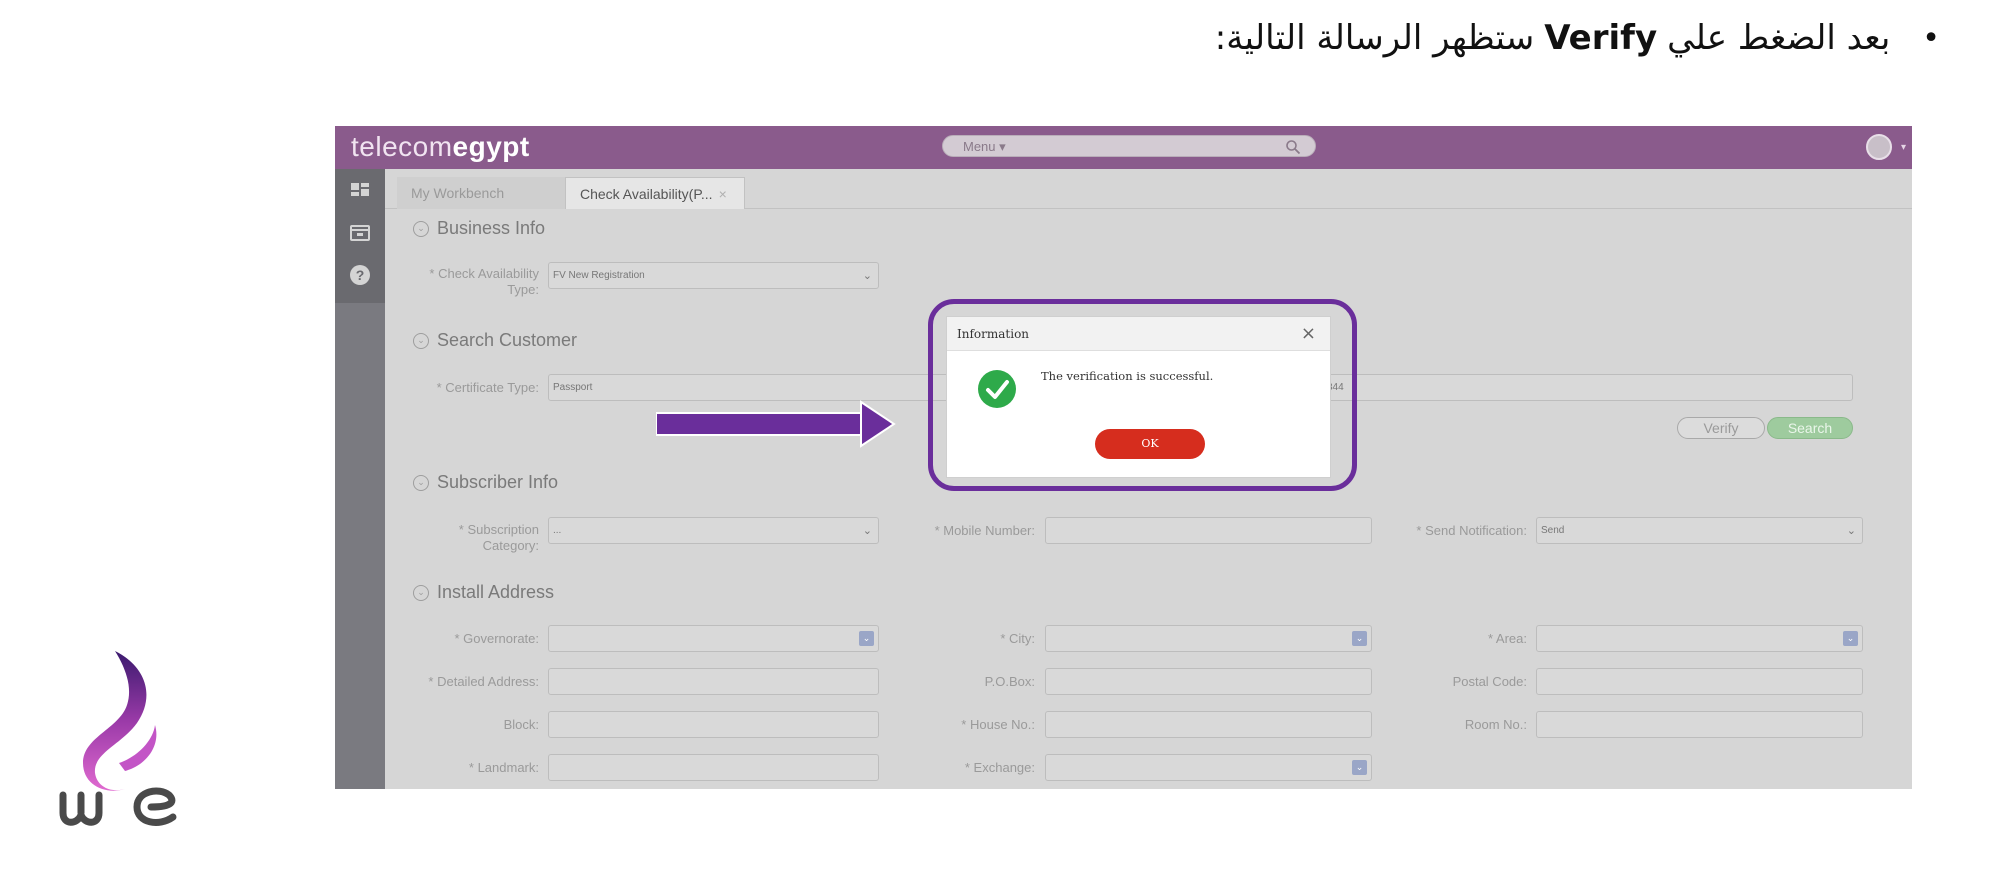  What do you see at coordinates (1208, 530) in the screenshot?
I see `mobile-number-input` at bounding box center [1208, 530].